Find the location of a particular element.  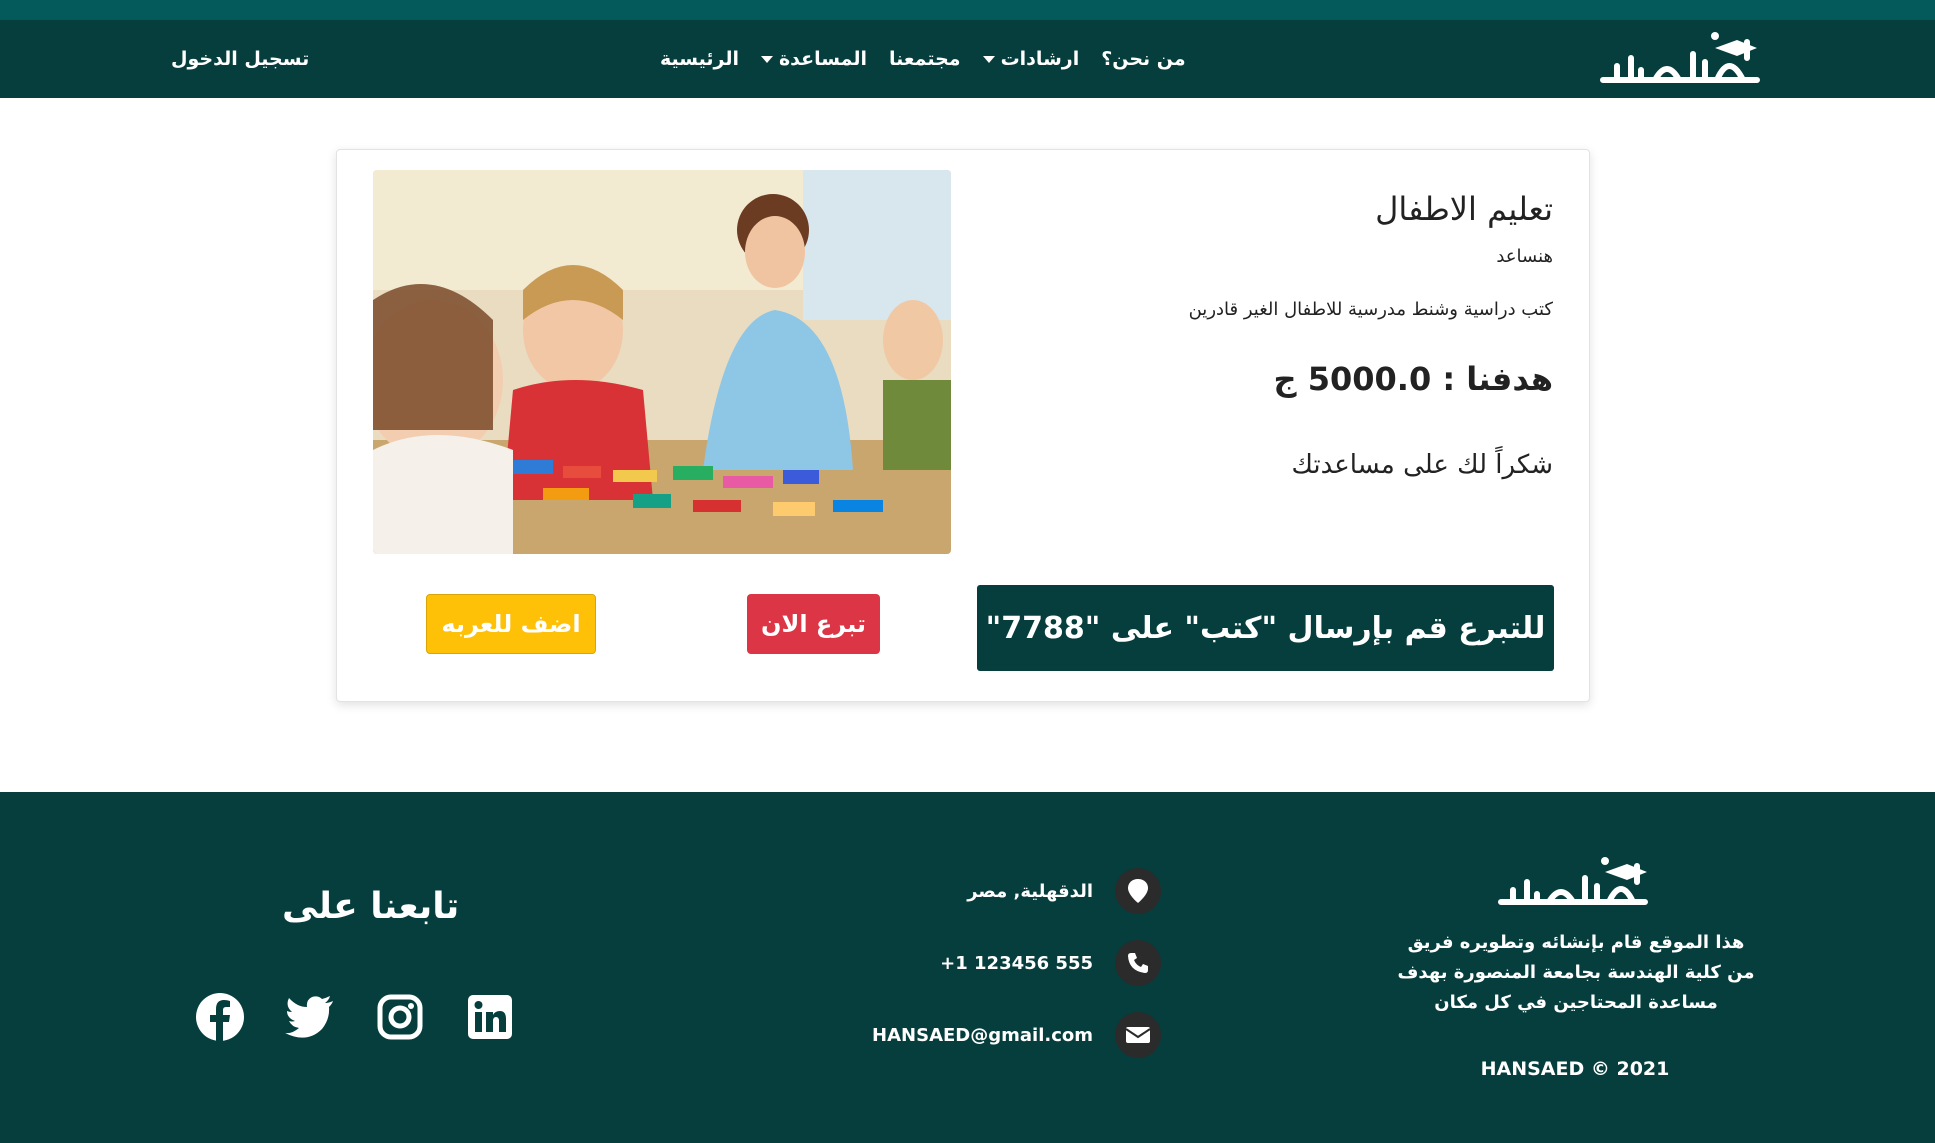

phone-text: +1 123456 555 is located at coordinates (1016, 963).